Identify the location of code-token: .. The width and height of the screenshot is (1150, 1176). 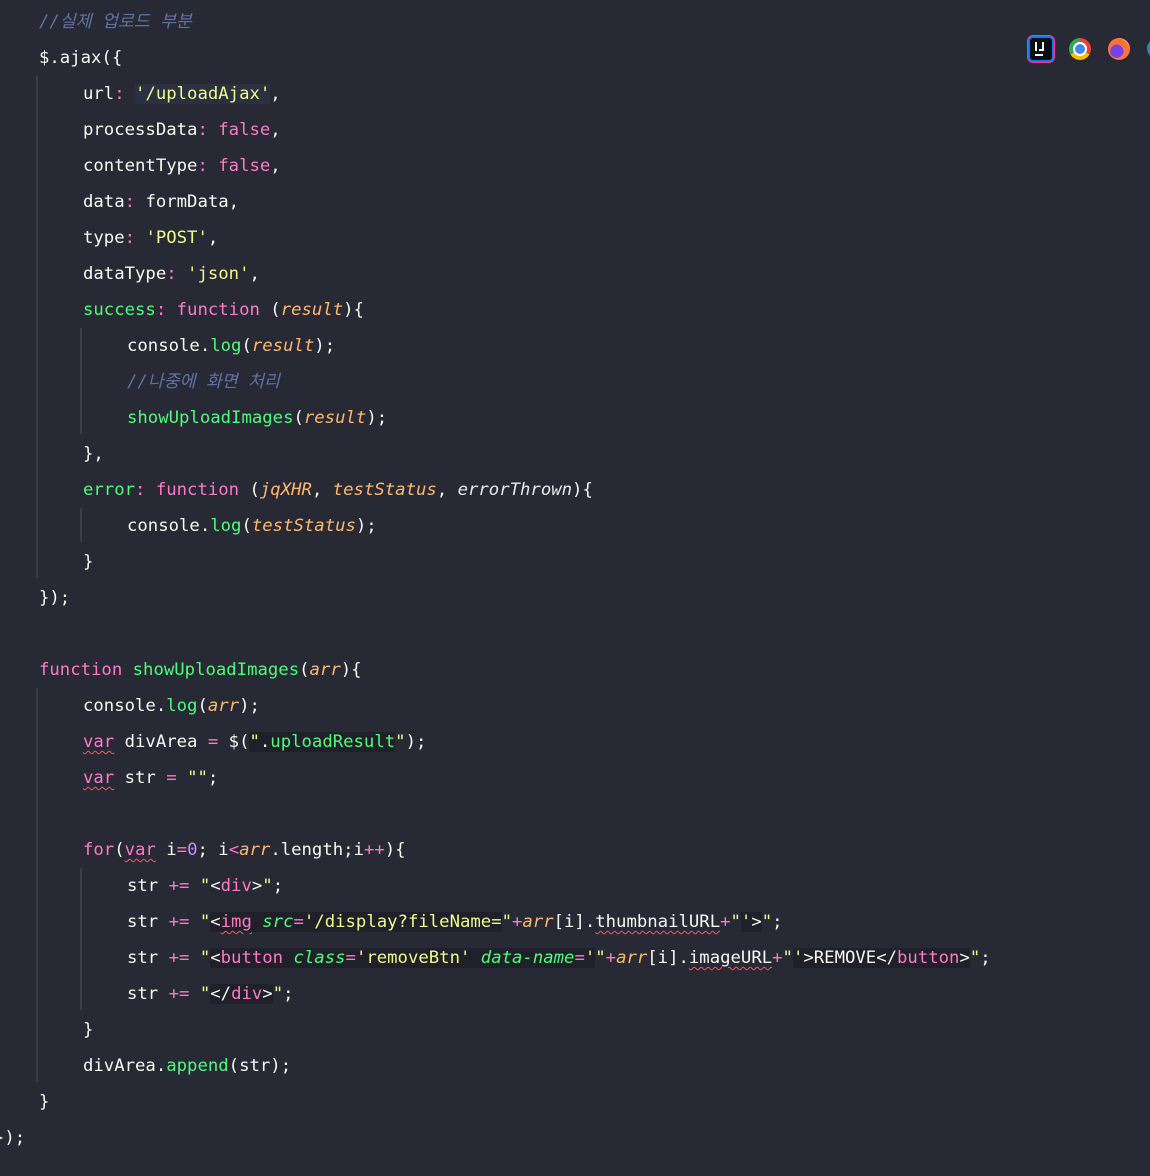
(265, 742).